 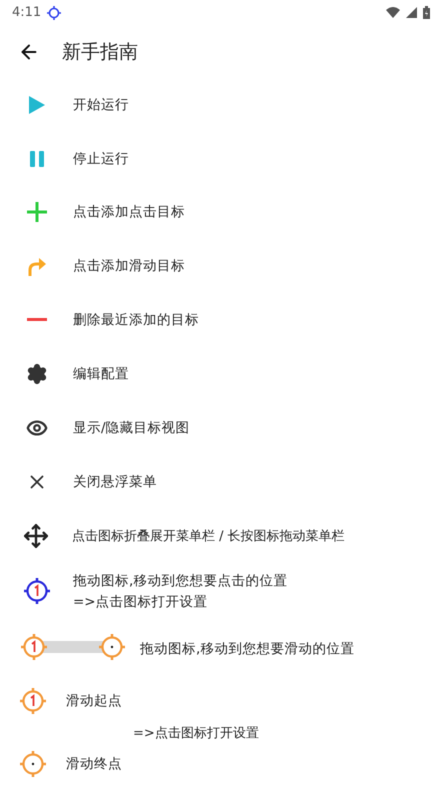 What do you see at coordinates (54, 13) in the screenshot?
I see `location-icon` at bounding box center [54, 13].